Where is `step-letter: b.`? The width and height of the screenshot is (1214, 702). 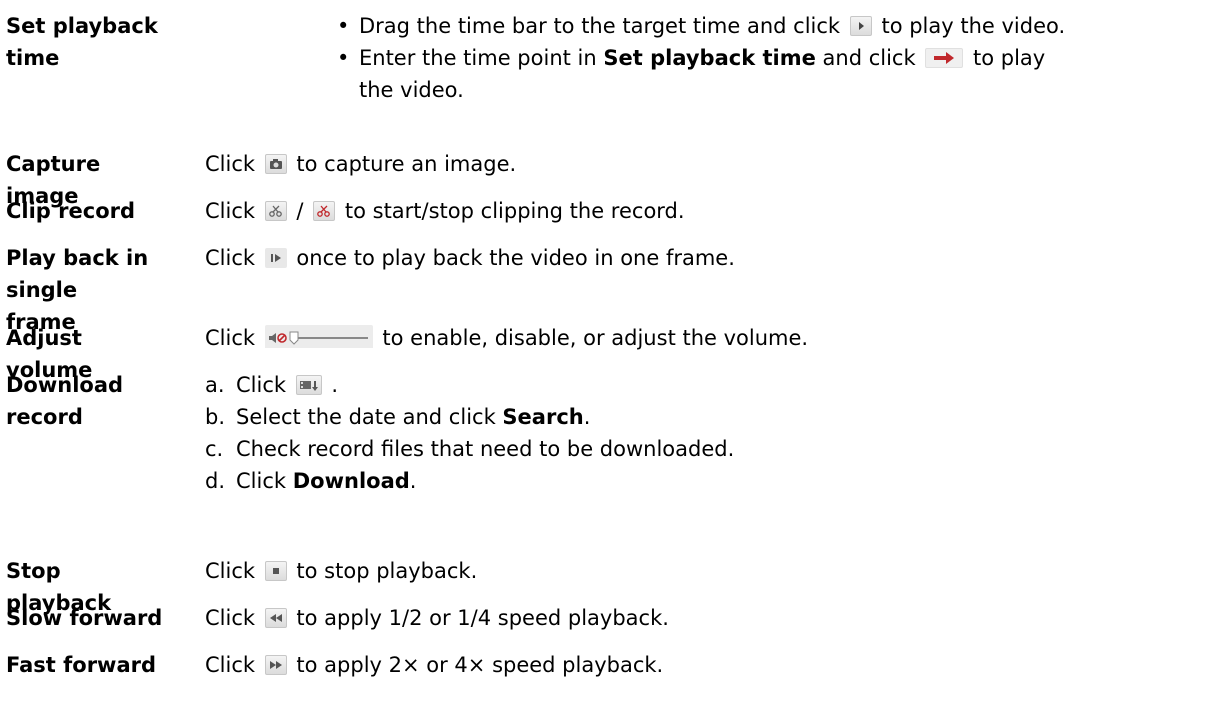
step-letter: b. is located at coordinates (215, 417).